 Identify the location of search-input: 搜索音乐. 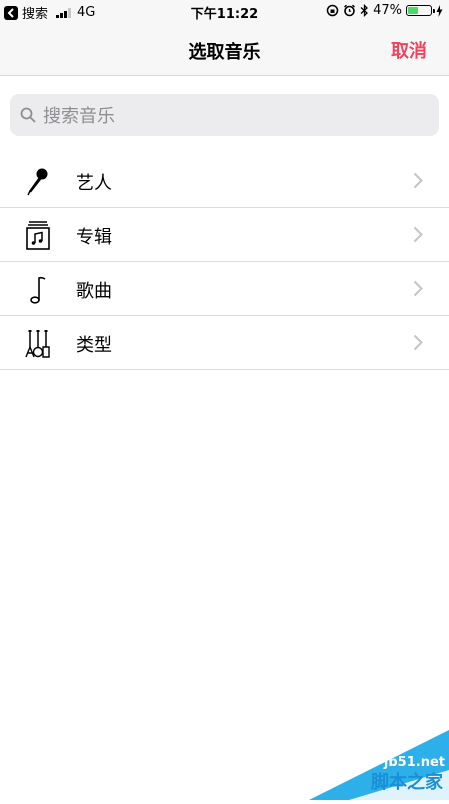
(224, 115).